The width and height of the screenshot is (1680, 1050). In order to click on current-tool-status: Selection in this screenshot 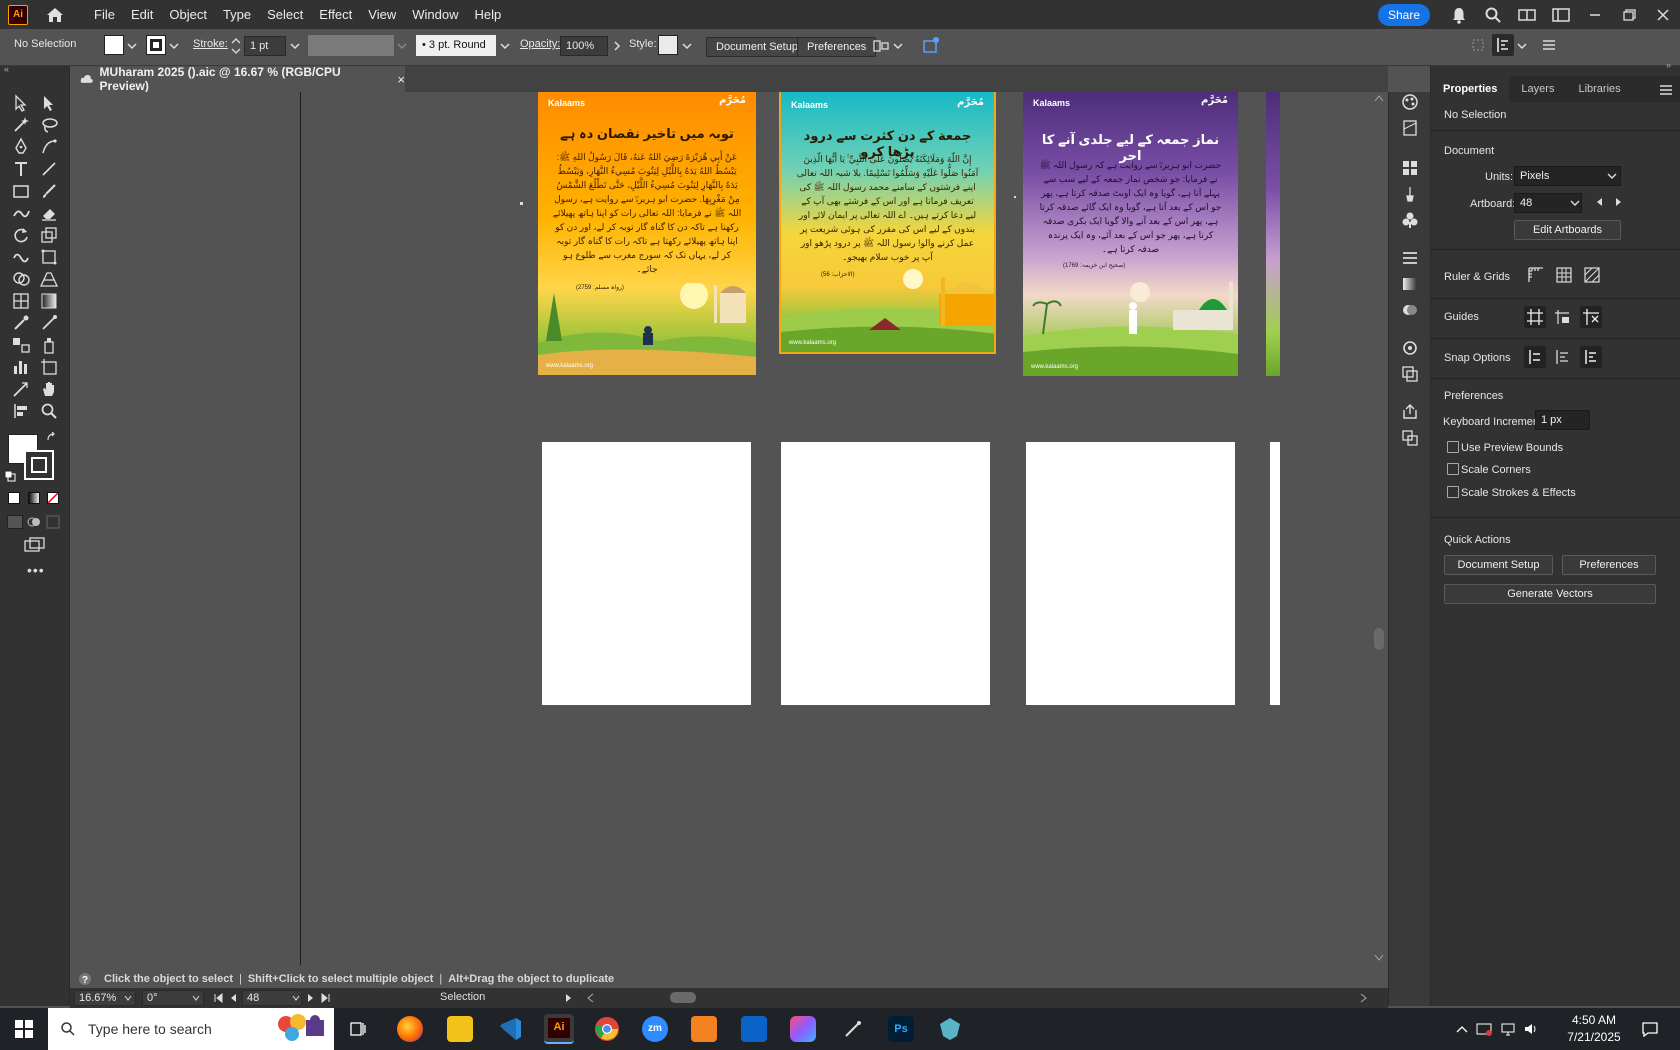, I will do `click(462, 997)`.